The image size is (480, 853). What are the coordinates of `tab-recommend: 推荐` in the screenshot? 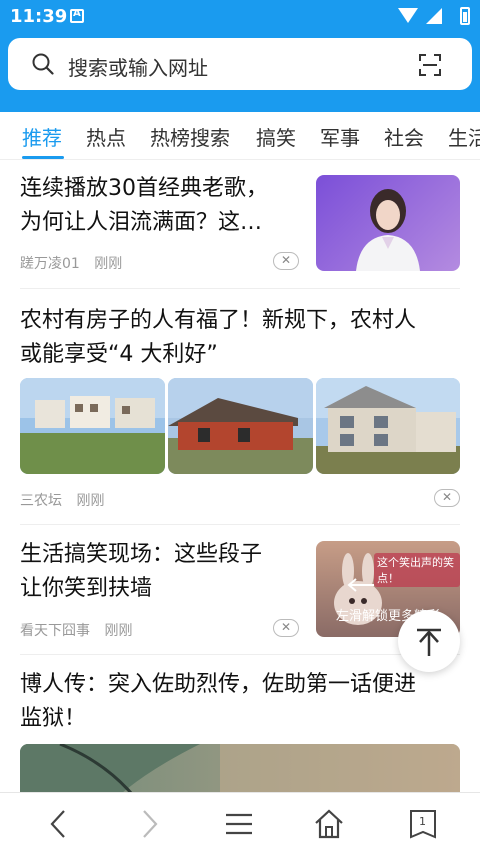 It's located at (42, 136).